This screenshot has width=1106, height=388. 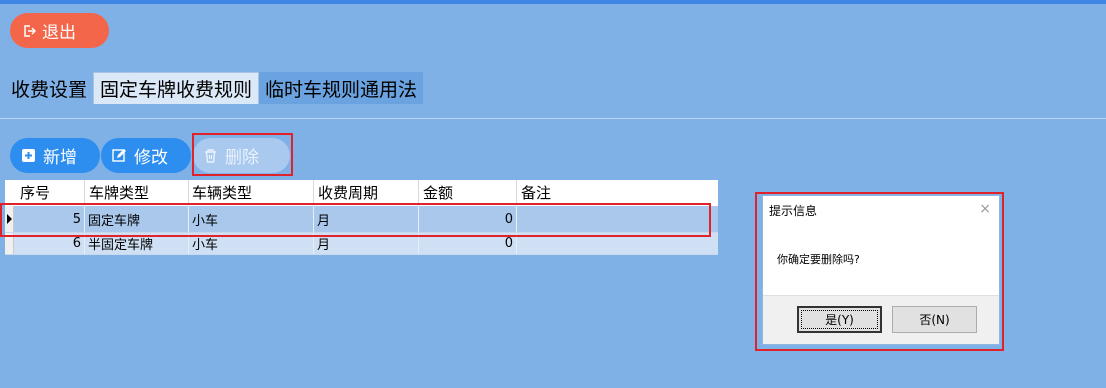 What do you see at coordinates (355, 220) in the screenshot?
I see `selected-row-highlight` at bounding box center [355, 220].